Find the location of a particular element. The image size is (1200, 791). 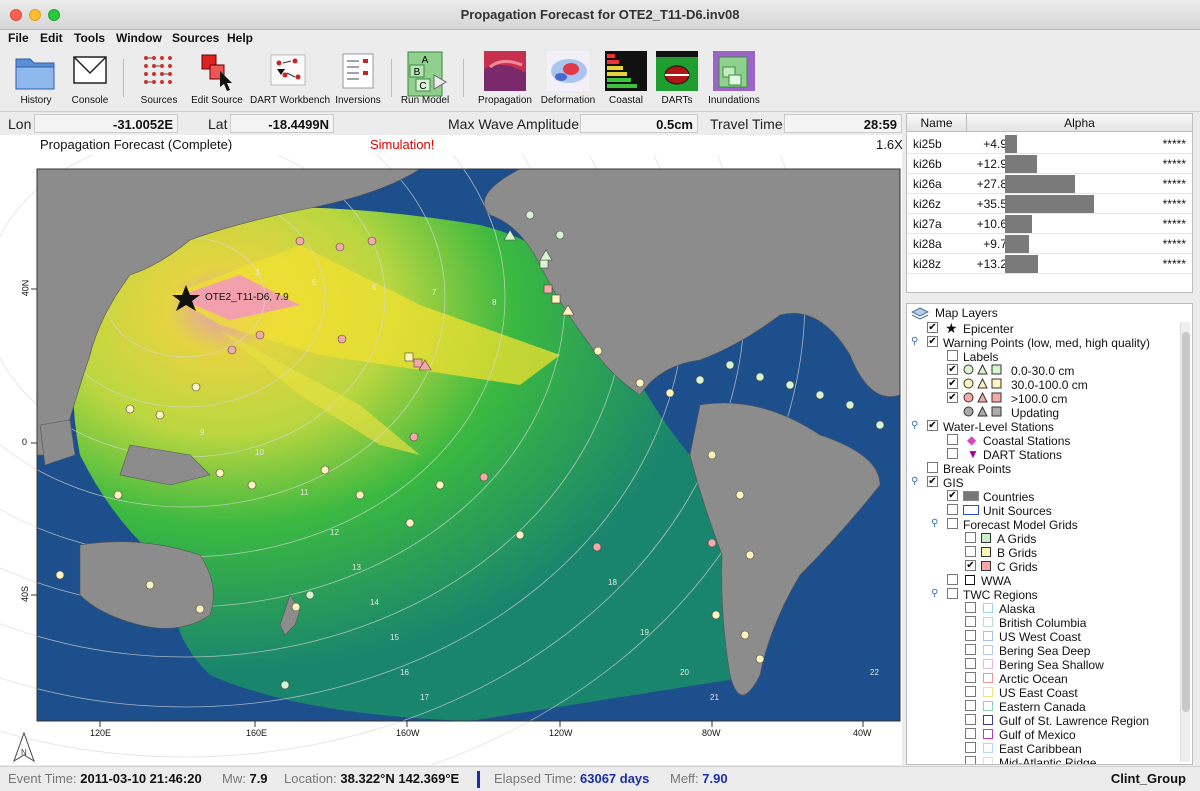

inversions-icon is located at coordinates (358, 71).